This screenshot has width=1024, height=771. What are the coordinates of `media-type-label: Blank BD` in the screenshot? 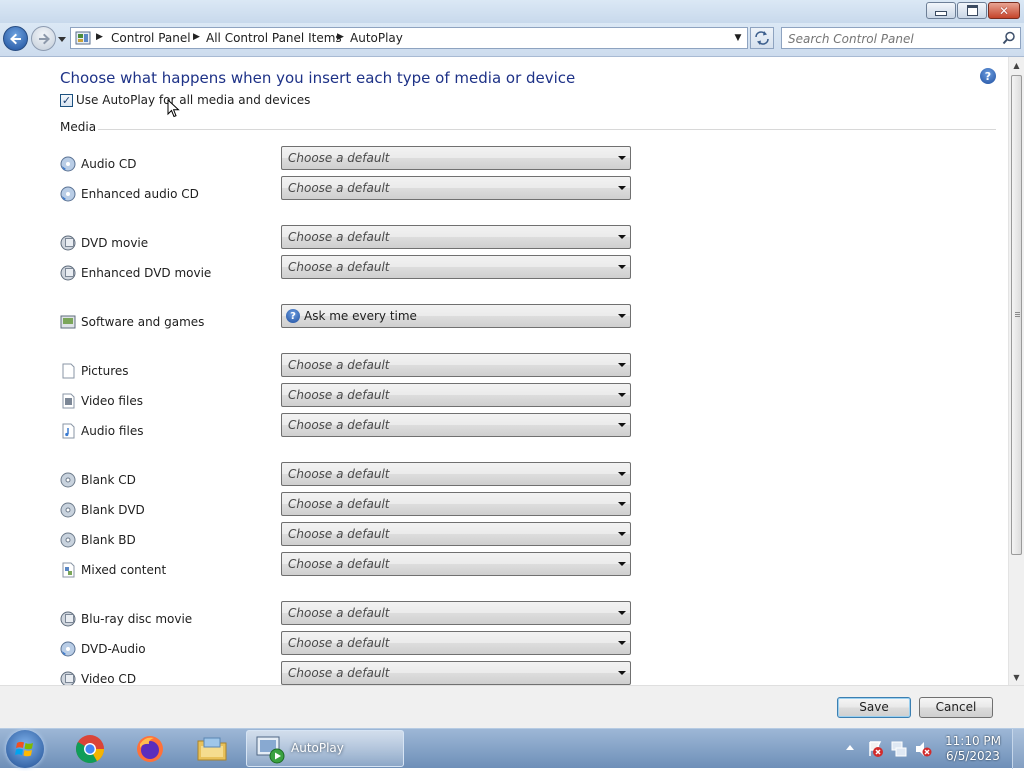 It's located at (108, 540).